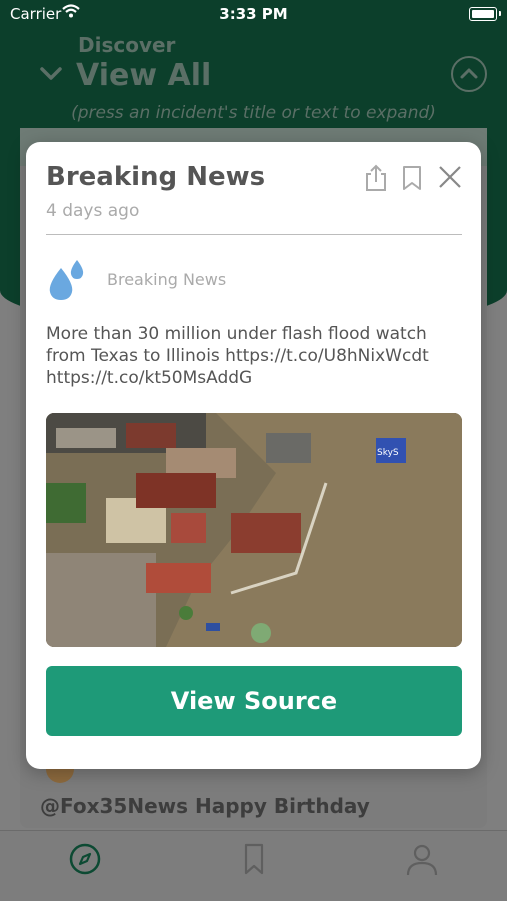 The height and width of the screenshot is (901, 507). I want to click on divider, so click(254, 234).